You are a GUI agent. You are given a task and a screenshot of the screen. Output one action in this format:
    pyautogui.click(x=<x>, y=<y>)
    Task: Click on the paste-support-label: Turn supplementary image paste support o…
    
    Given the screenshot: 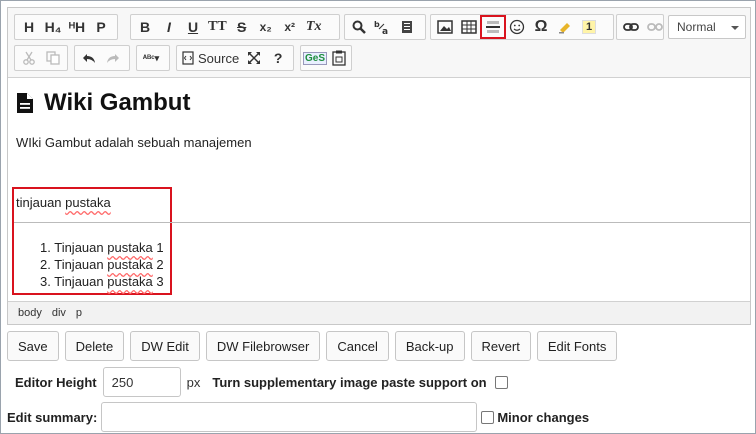 What is the action you would take?
    pyautogui.click(x=349, y=382)
    